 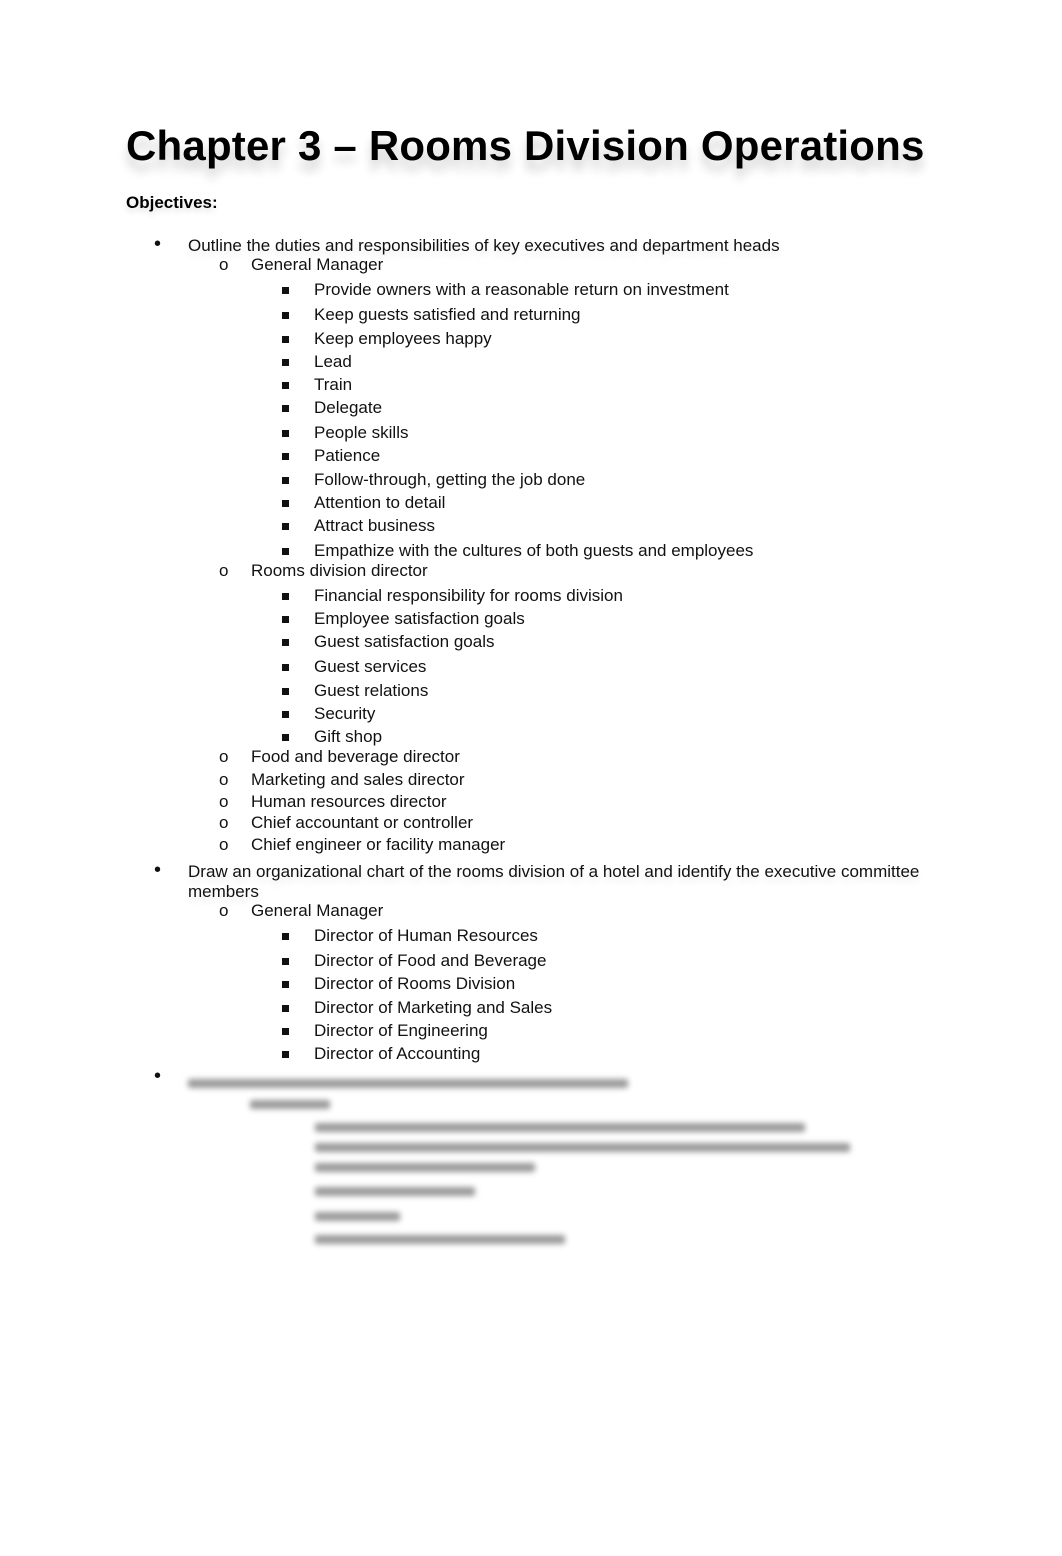 I want to click on objective-item-continued: members, so click(x=223, y=891).